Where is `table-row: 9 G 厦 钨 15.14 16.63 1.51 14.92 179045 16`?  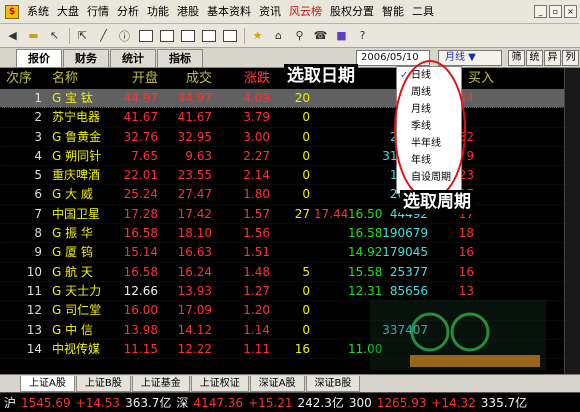
table-row: 9 G 厦 钨 15.14 16.63 1.51 14.92 179045 16 is located at coordinates (282, 253).